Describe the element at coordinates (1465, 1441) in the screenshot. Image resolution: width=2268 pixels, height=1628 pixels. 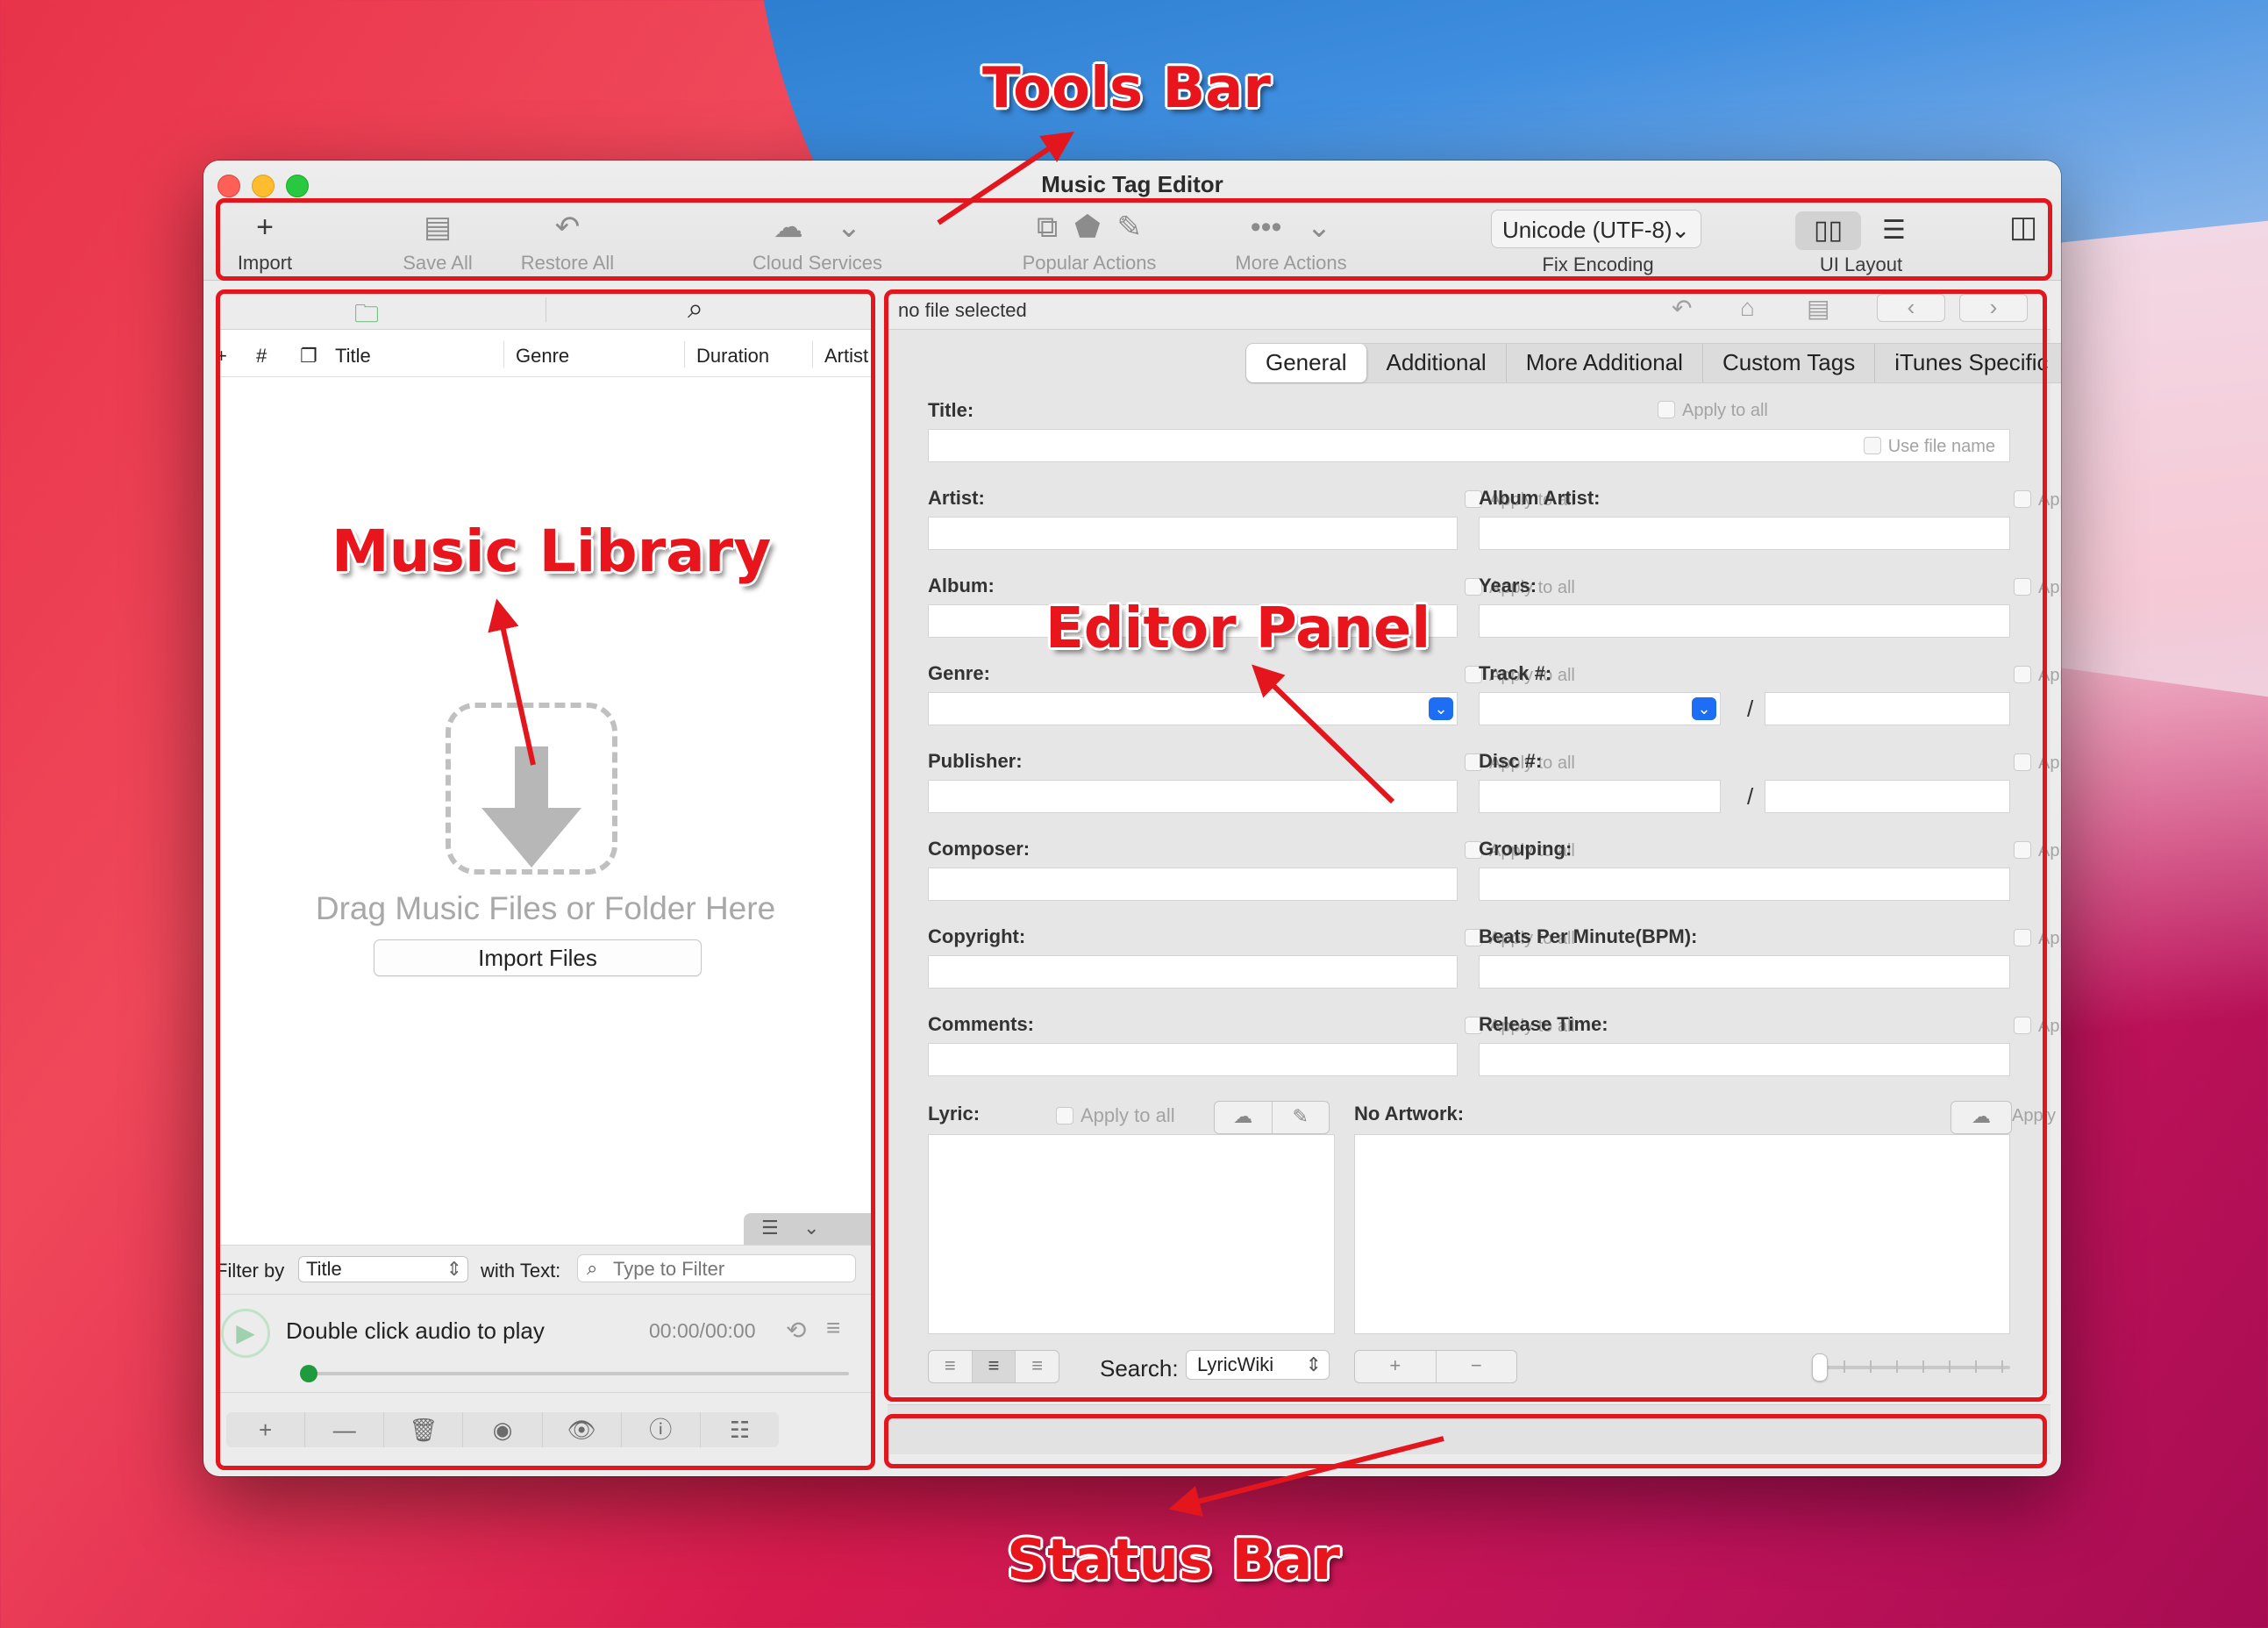
I see `status-bar-highlight` at that location.